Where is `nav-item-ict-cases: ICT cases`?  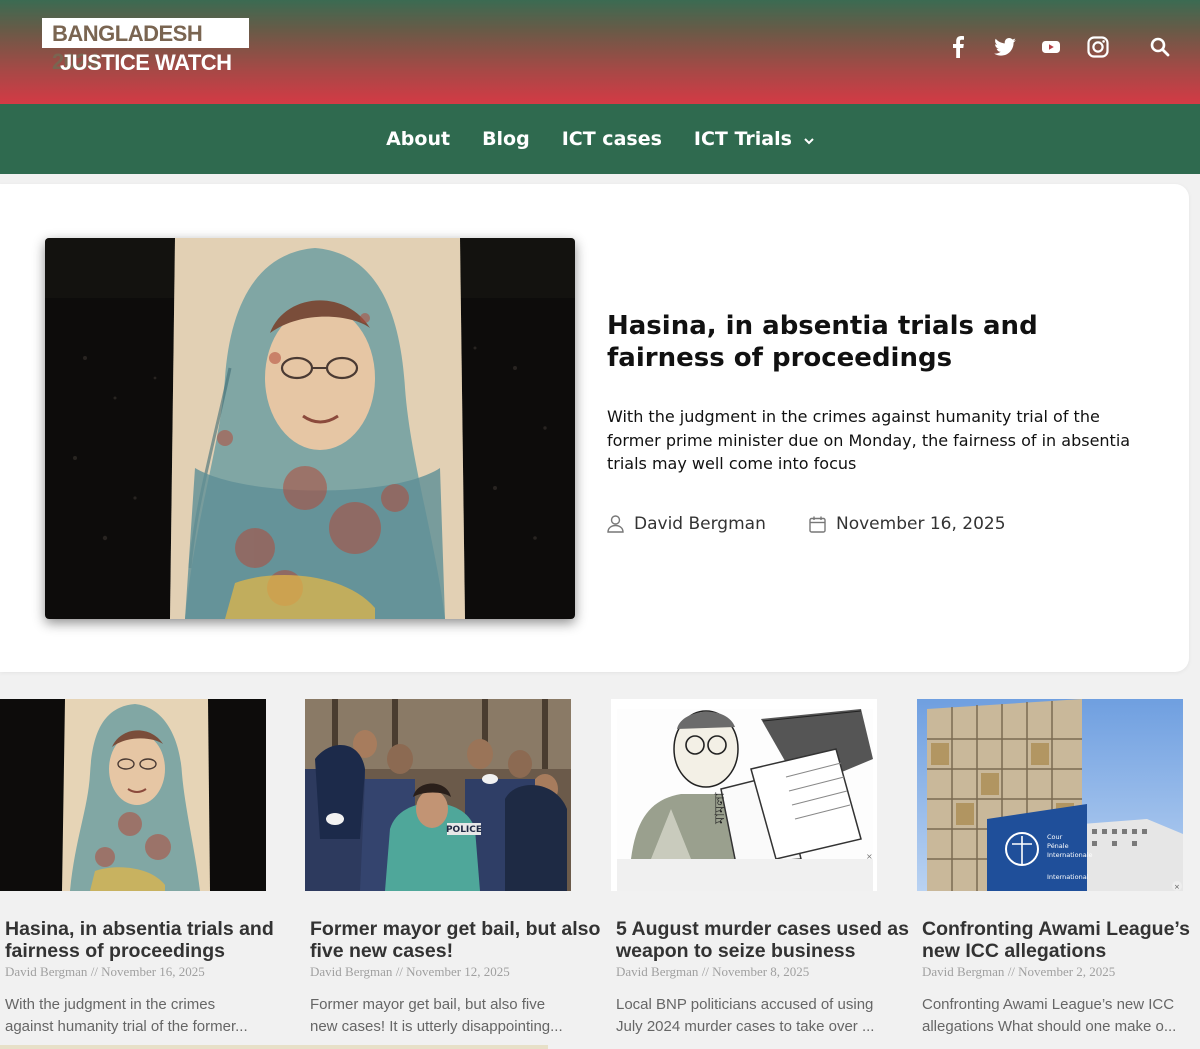 nav-item-ict-cases: ICT cases is located at coordinates (612, 139).